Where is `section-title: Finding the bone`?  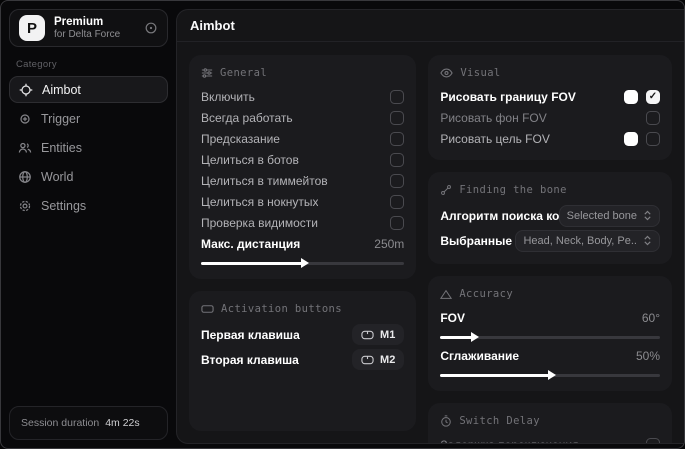 section-title: Finding the bone is located at coordinates (513, 190).